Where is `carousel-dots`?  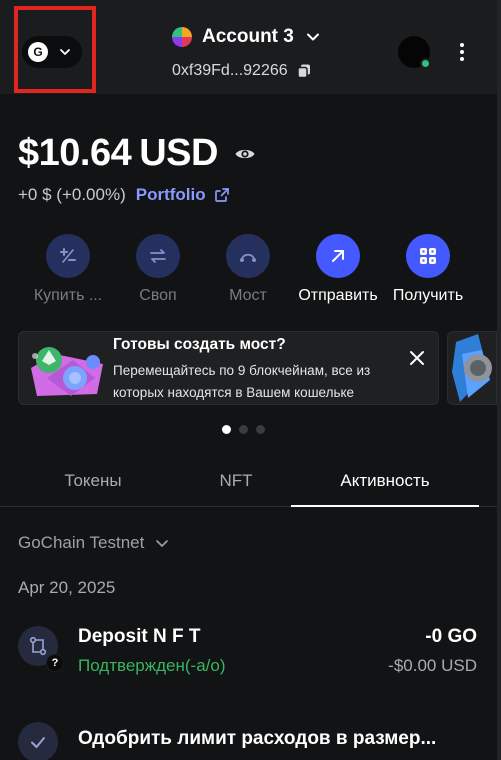
carousel-dots is located at coordinates (243, 429).